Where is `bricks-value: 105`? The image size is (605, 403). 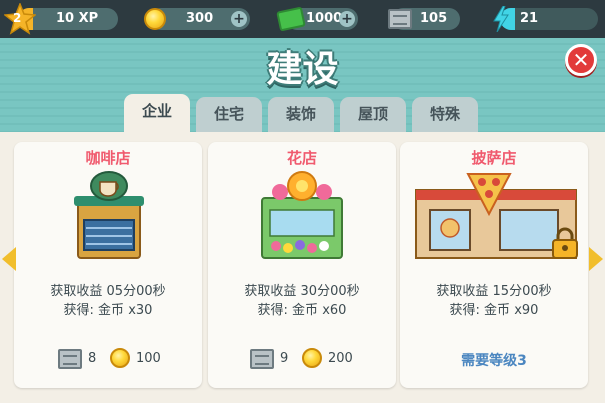 bricks-value: 105 is located at coordinates (434, 18).